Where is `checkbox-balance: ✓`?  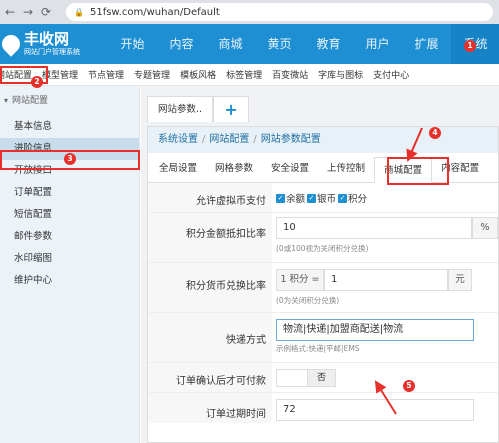 checkbox-balance: ✓ is located at coordinates (280, 198).